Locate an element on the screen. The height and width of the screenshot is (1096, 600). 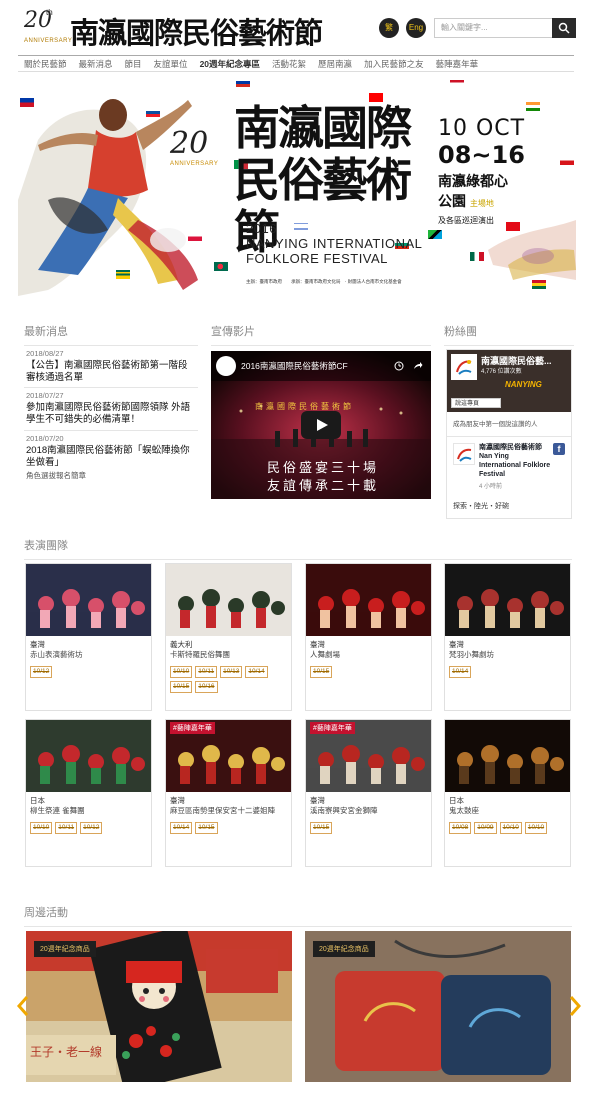
date-tag: 10/13 is located at coordinates (231, 672).